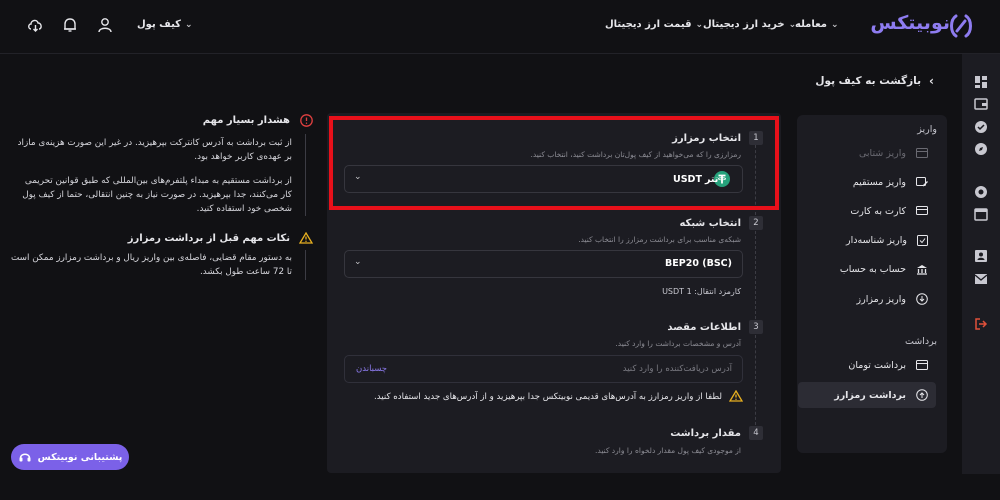  Describe the element at coordinates (677, 369) in the screenshot. I see `address-placeholder: آدرس دریافت‌کننده را وارد کنید` at that location.